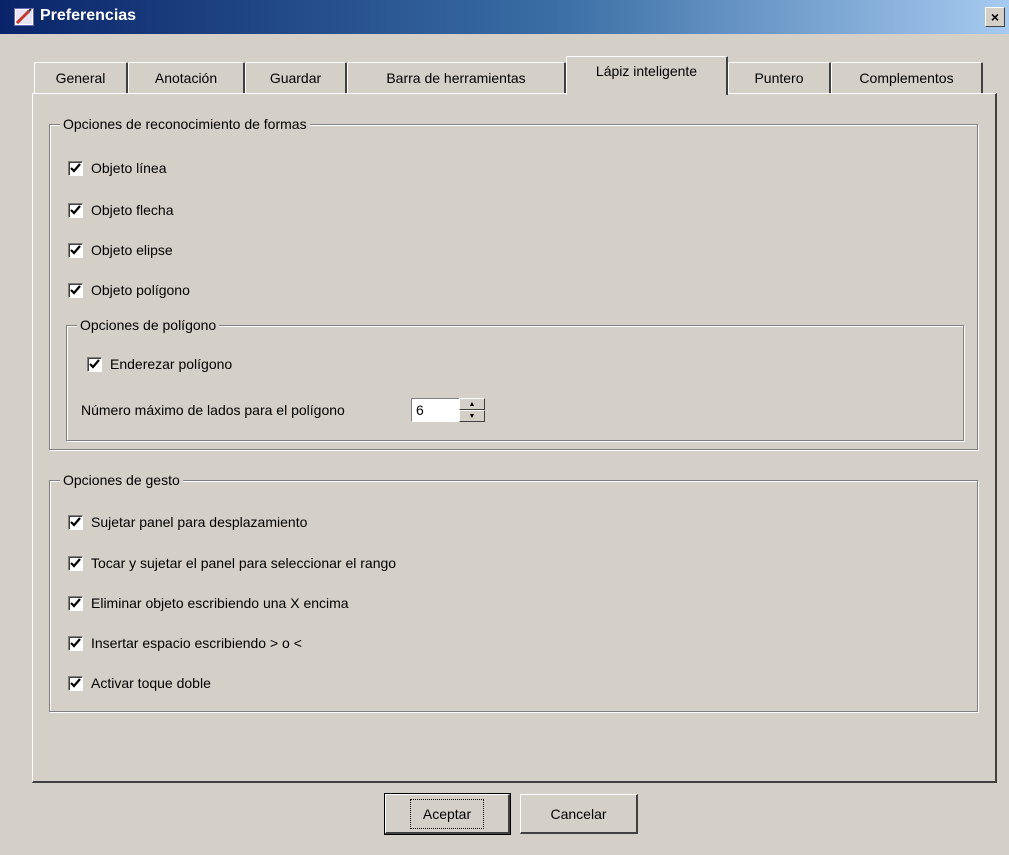 The image size is (1009, 855). I want to click on shape-recognition-title: Opciones de reconocimiento de formas, so click(185, 124).